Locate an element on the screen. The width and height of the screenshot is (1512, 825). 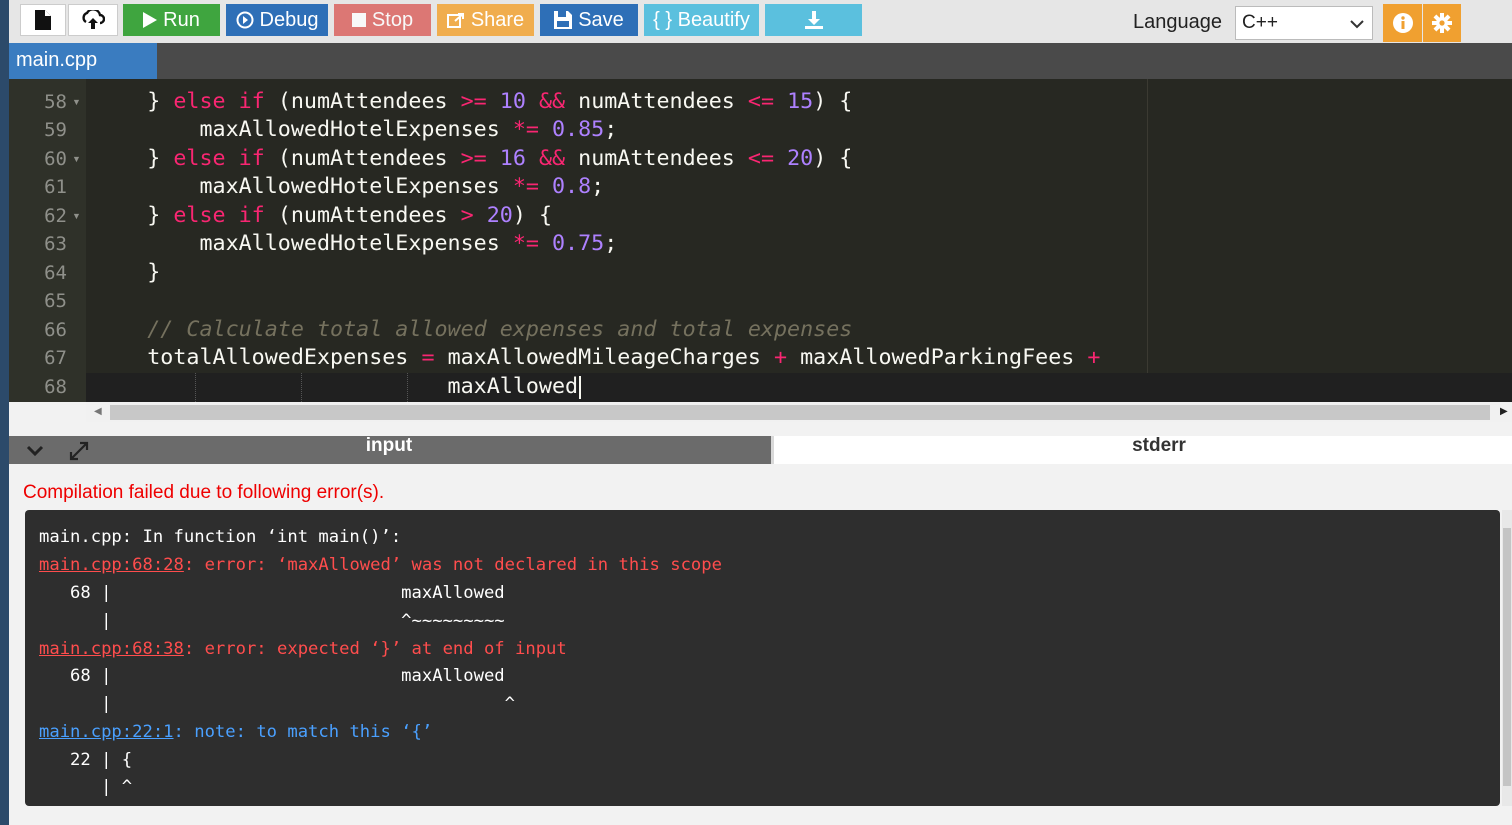
share-label: Share is located at coordinates (497, 19).